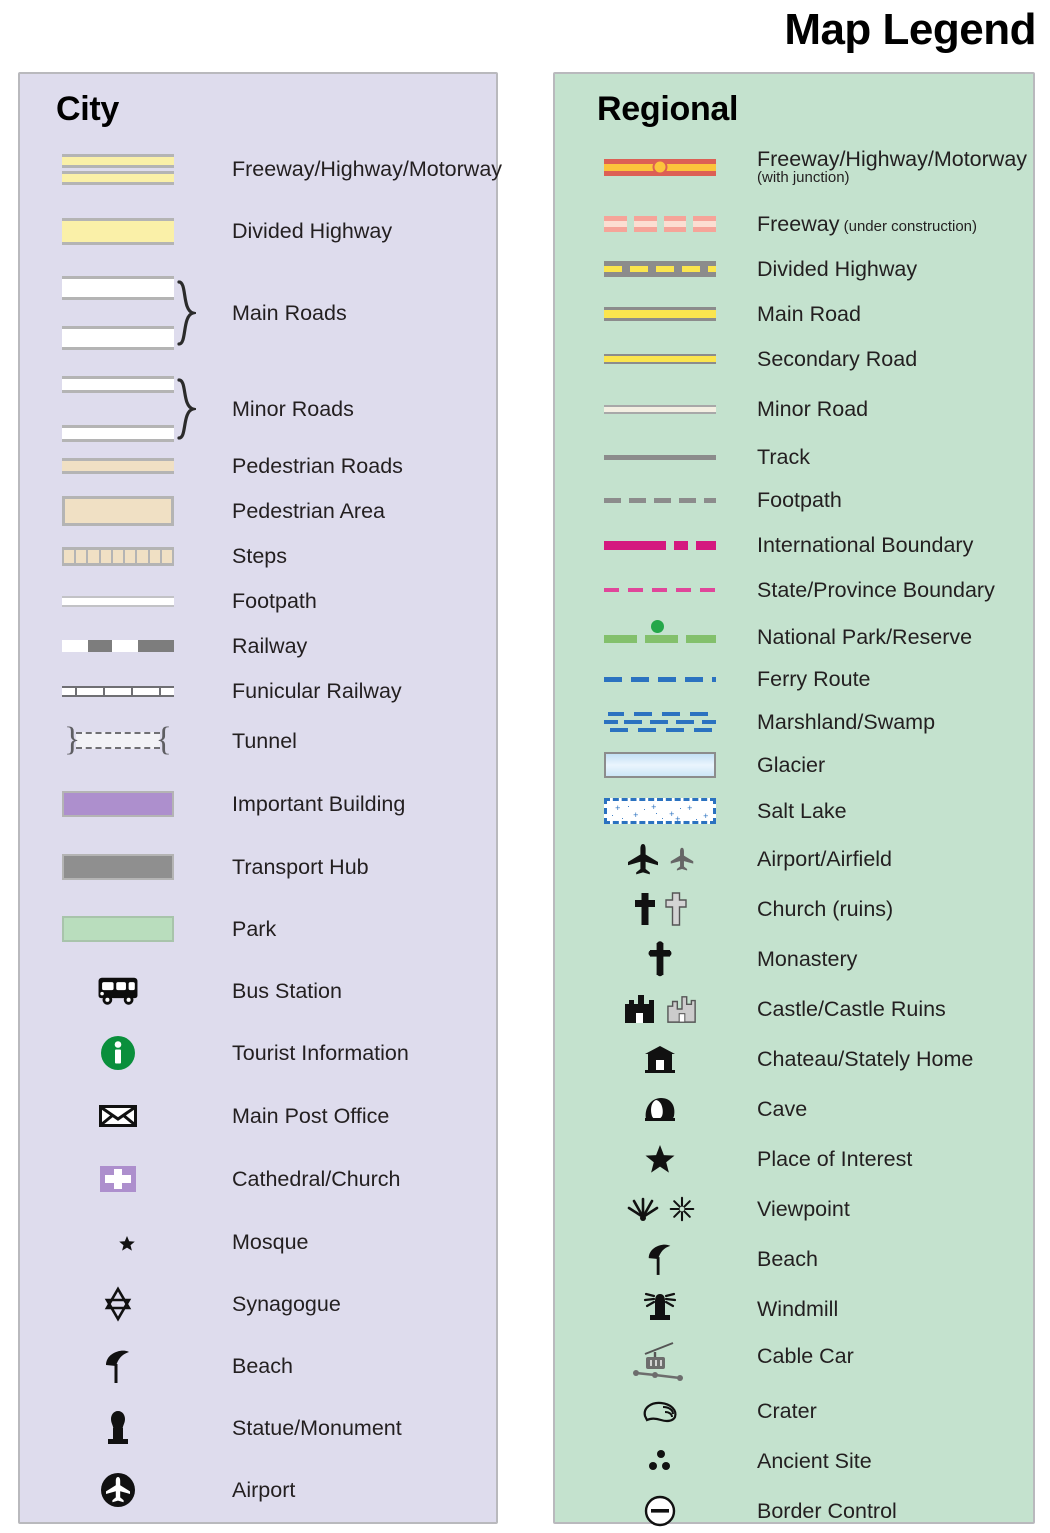  What do you see at coordinates (118, 1053) in the screenshot?
I see `information-circle-icon` at bounding box center [118, 1053].